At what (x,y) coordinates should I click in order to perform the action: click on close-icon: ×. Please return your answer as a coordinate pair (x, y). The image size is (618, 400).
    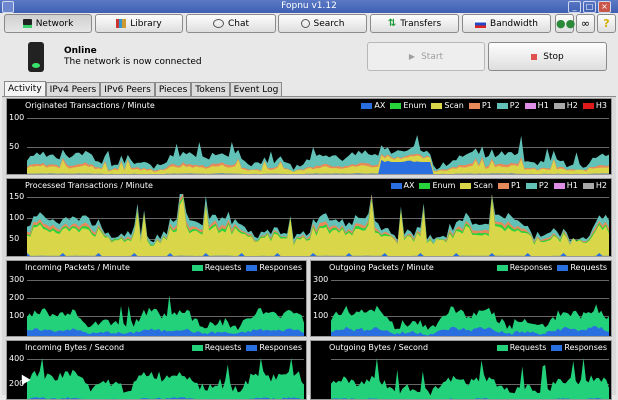
    Looking at the image, I should click on (604, 7).